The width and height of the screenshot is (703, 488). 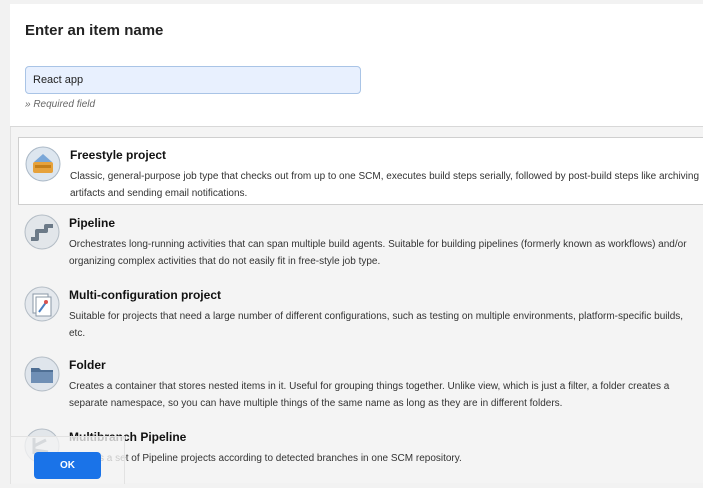 I want to click on item-type-label: Folder, so click(x=87, y=365).